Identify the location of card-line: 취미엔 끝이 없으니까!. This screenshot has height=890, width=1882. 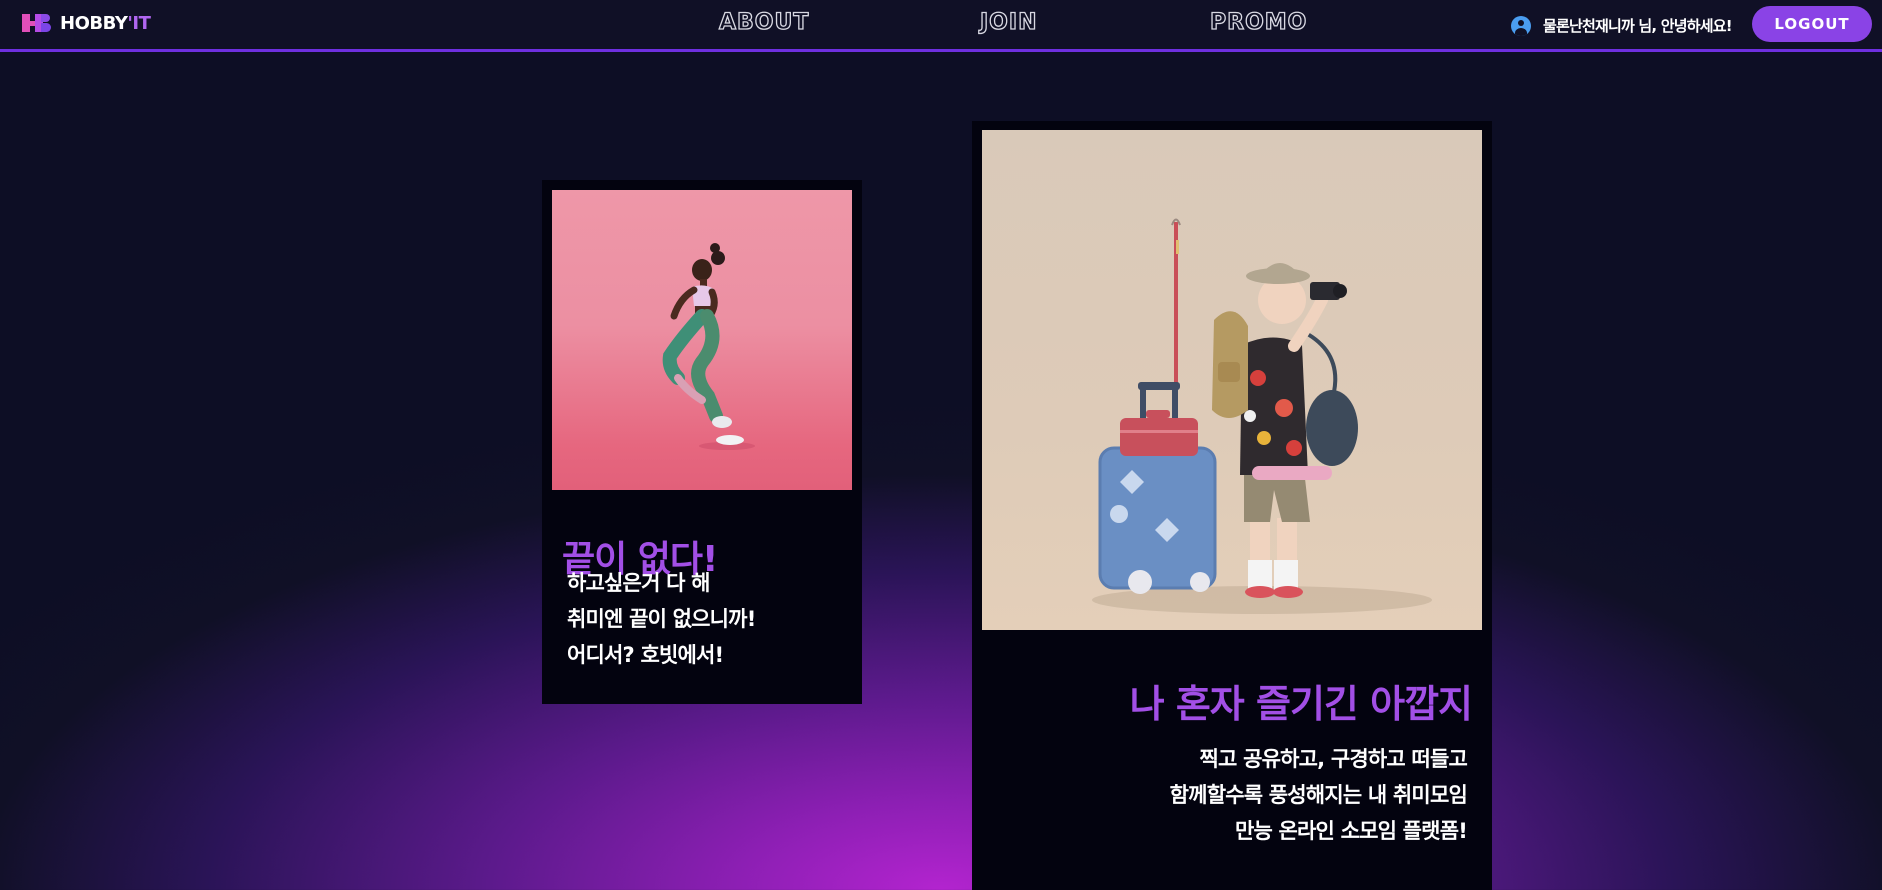
(661, 619).